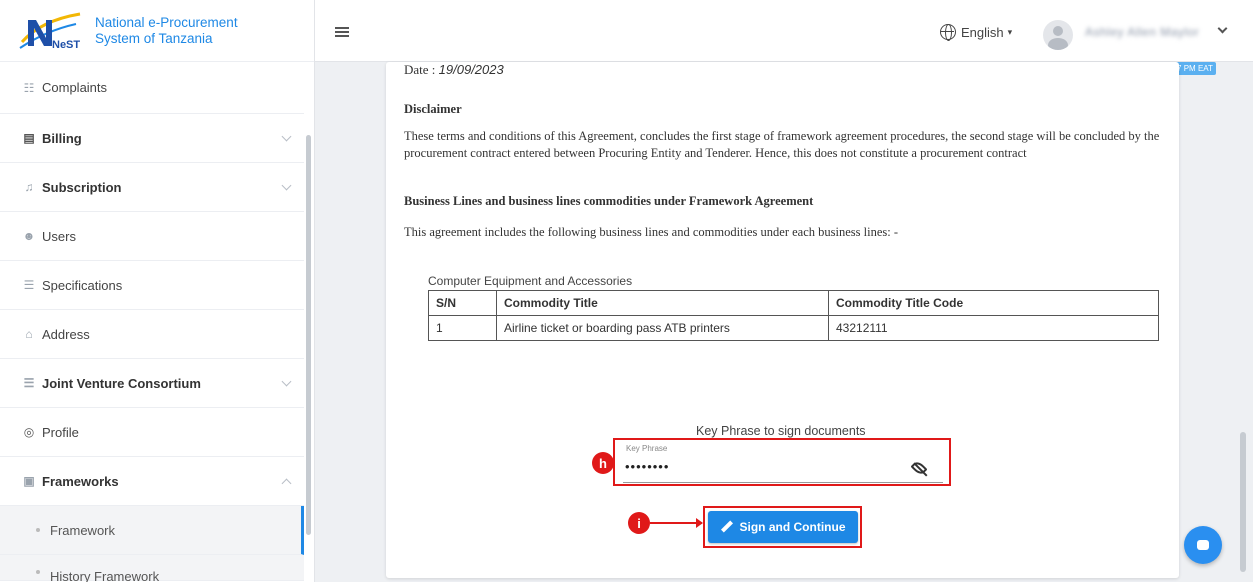 The image size is (1253, 582). What do you see at coordinates (676, 523) in the screenshot?
I see `annotation-arrow` at bounding box center [676, 523].